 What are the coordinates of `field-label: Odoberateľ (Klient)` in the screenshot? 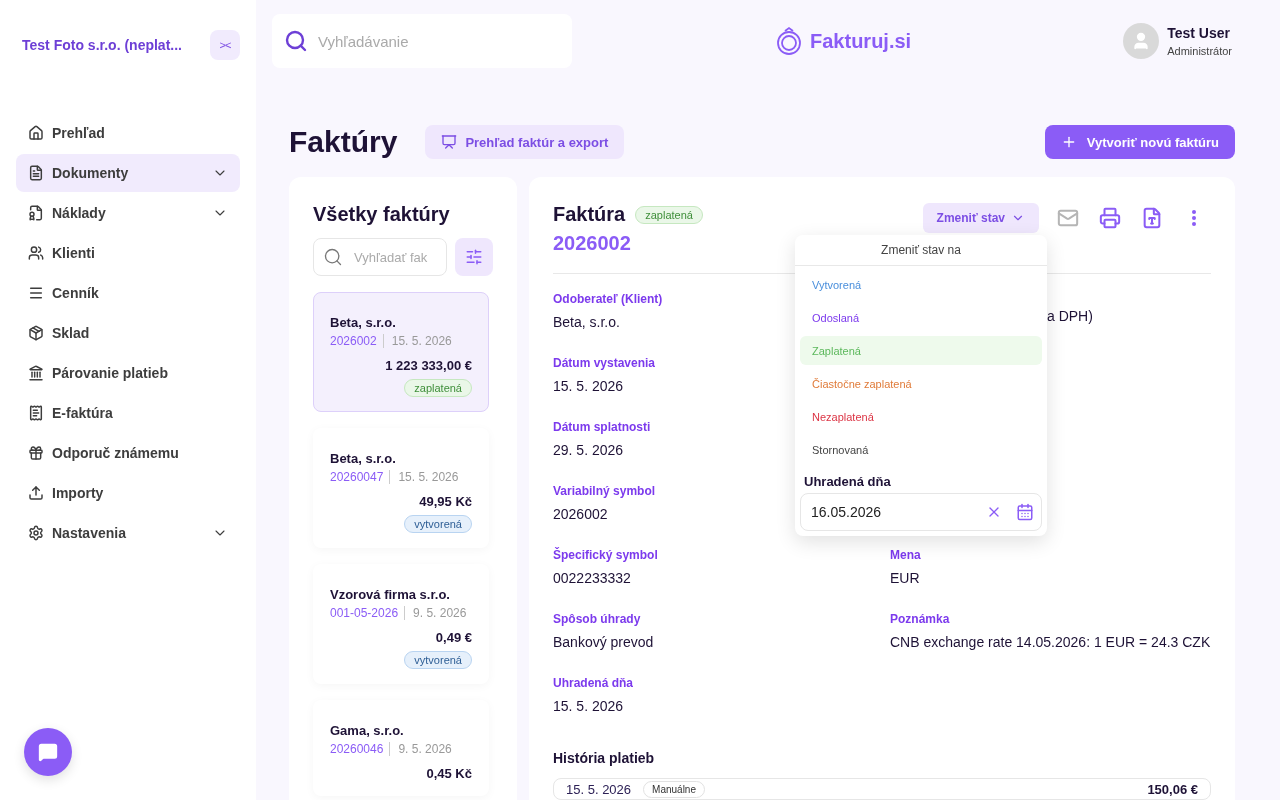 It's located at (608, 299).